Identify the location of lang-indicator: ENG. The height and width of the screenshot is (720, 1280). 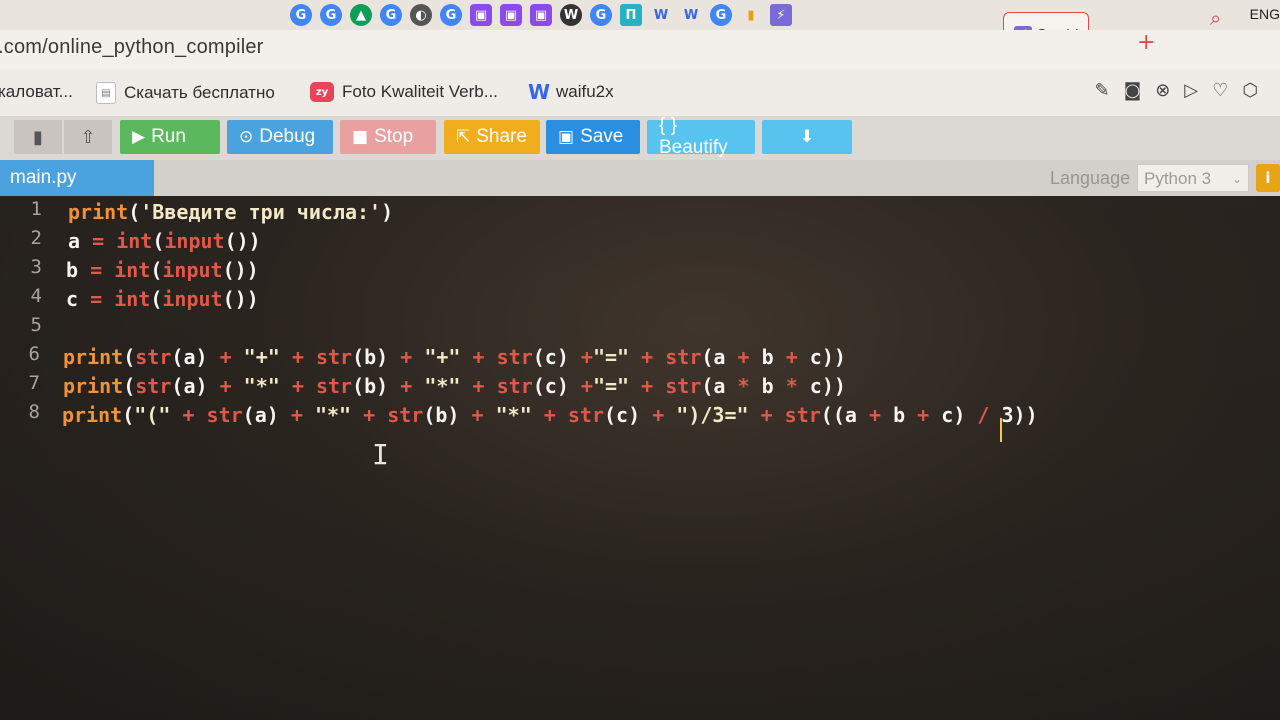
(1265, 14).